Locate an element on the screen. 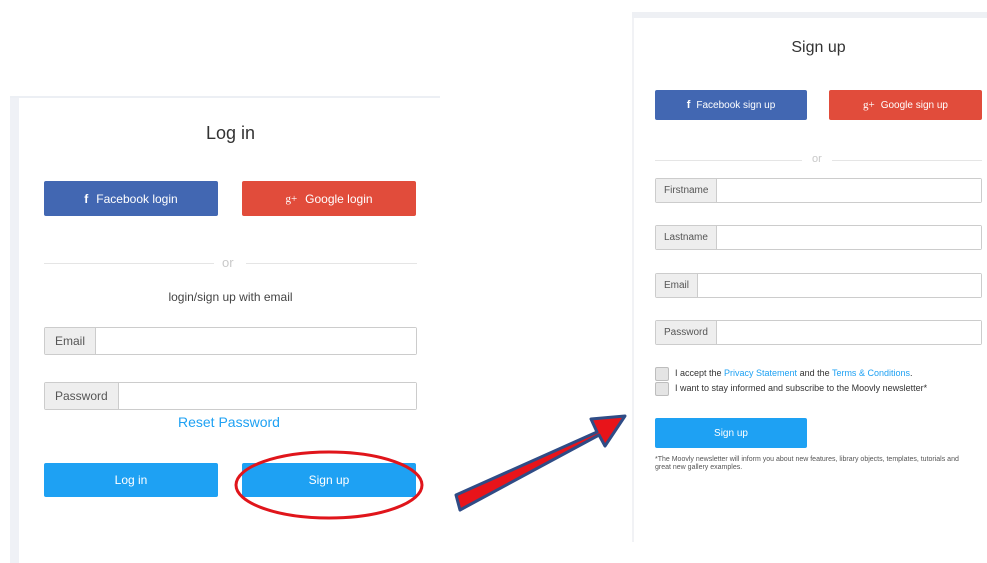 Image resolution: width=987 pixels, height=563 pixels. arrow-icon is located at coordinates (540, 463).